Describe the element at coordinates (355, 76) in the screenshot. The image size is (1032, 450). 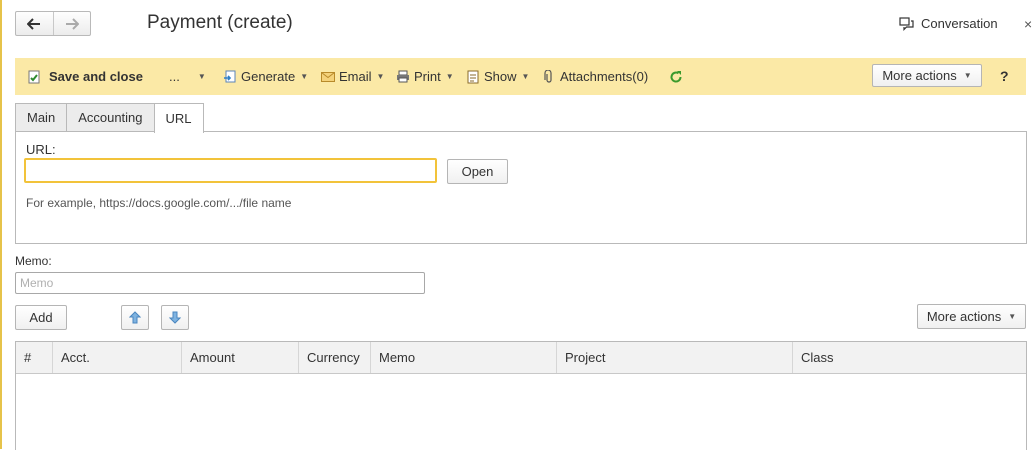
I see `email-label: Email` at that location.